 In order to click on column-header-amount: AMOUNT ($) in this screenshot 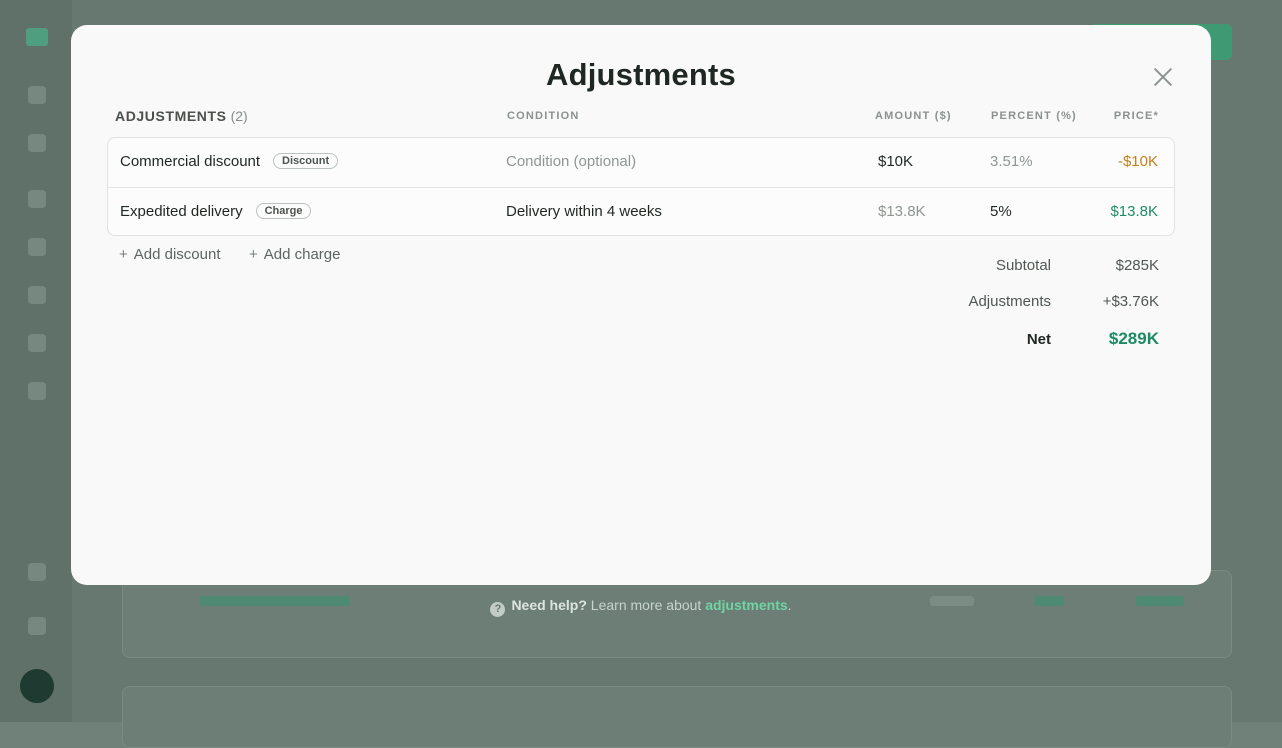, I will do `click(913, 116)`.